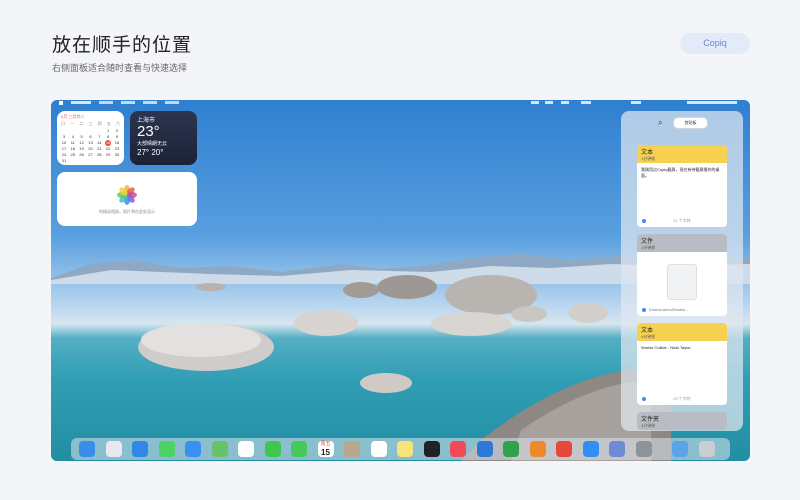 The image size is (800, 500). What do you see at coordinates (140, 449) in the screenshot?
I see `safari-icon` at bounding box center [140, 449].